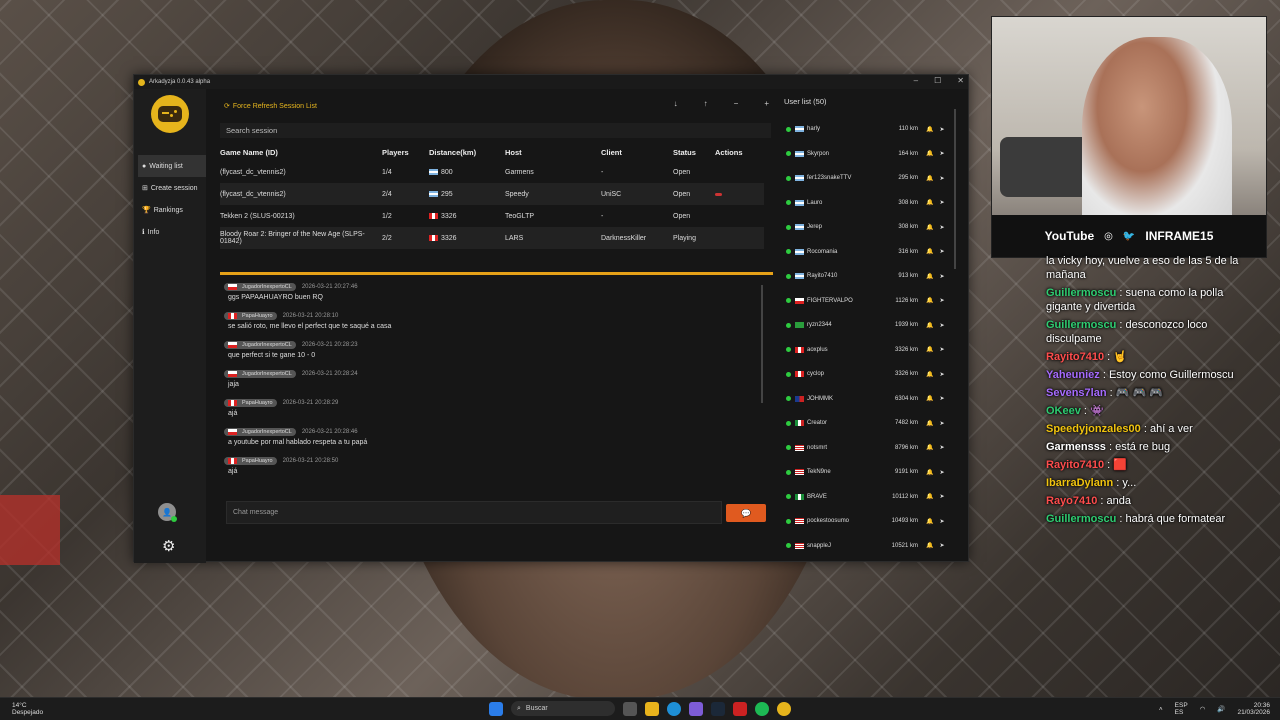 The image size is (1280, 720). What do you see at coordinates (301, 152) in the screenshot?
I see `column-header: Game Name (ID)` at bounding box center [301, 152].